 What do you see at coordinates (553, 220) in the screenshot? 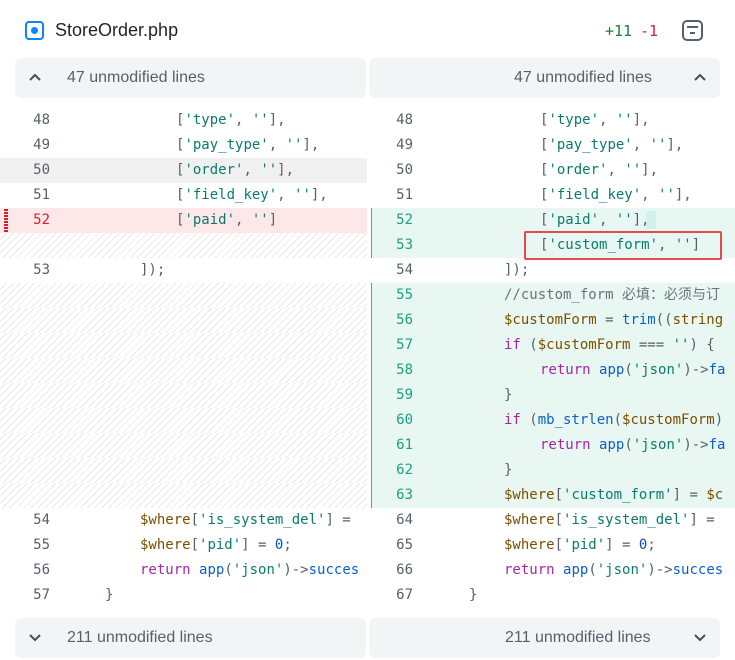
I see `right-diff-row: 52 ['paid', ''],` at bounding box center [553, 220].